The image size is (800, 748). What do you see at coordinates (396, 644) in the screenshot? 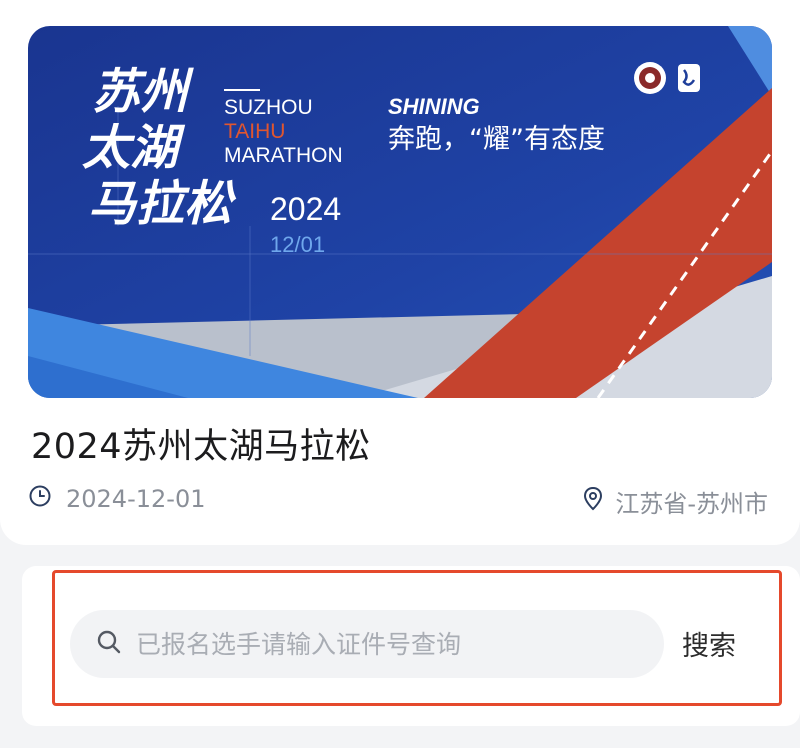
I see `search-input` at bounding box center [396, 644].